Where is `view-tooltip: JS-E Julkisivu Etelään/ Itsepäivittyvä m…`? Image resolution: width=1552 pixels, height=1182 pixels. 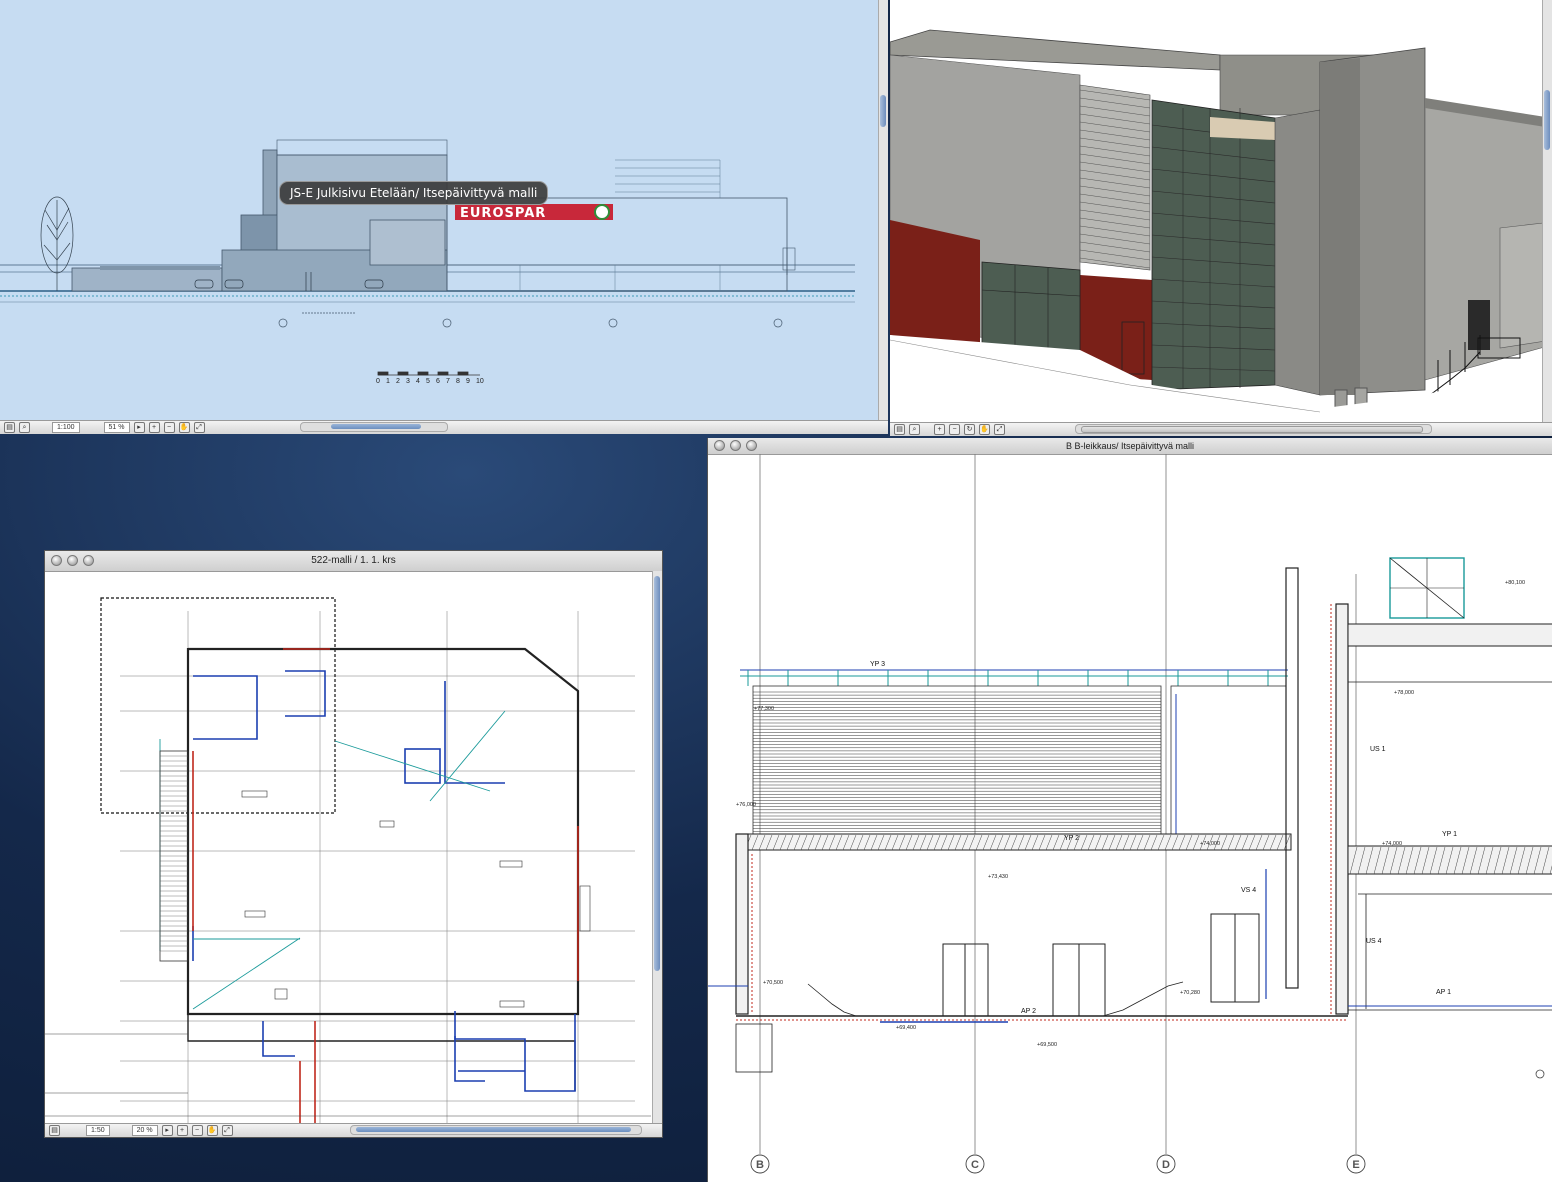 view-tooltip: JS-E Julkisivu Etelään/ Itsepäivittyvä m… is located at coordinates (414, 193).